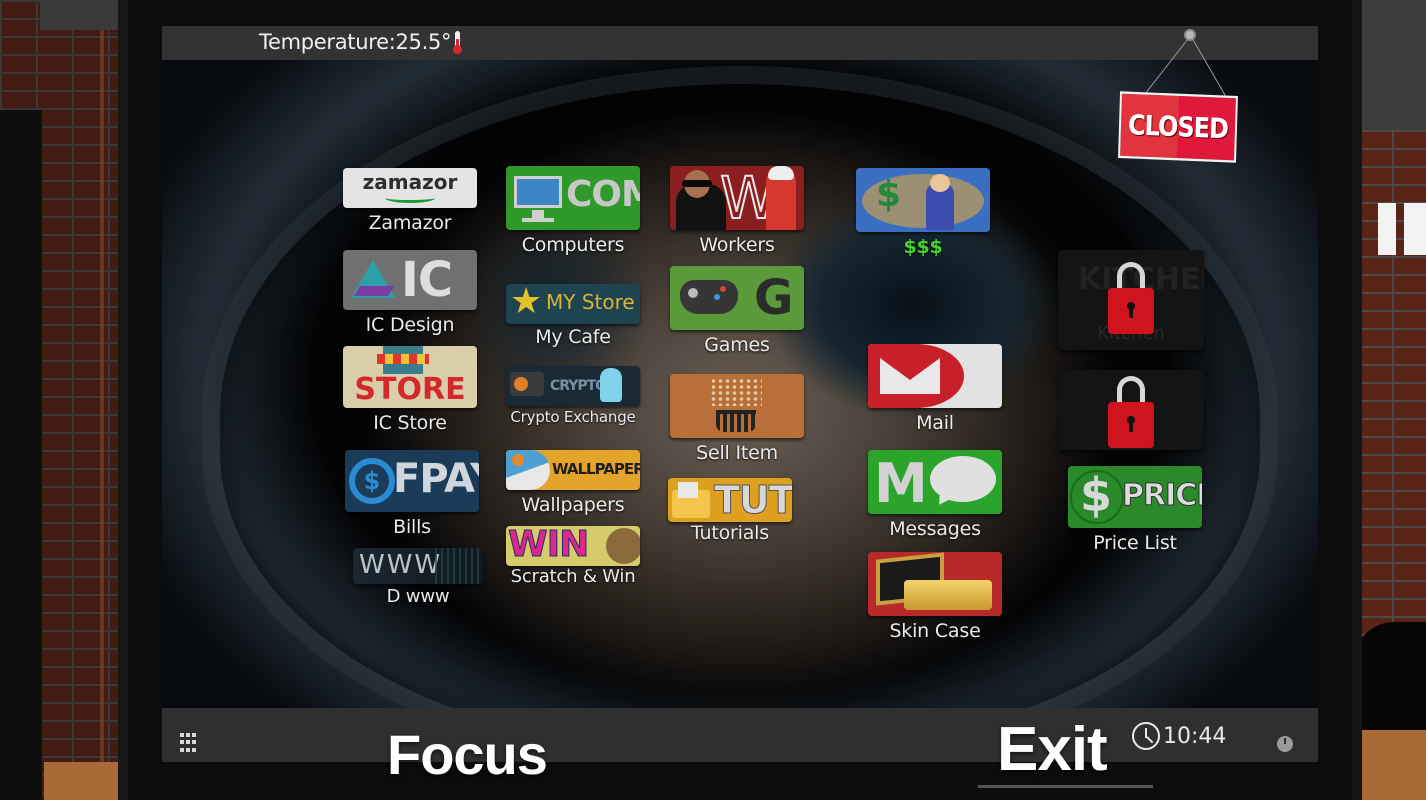 This screenshot has width=1426, height=800. I want to click on focus-button: Focus, so click(467, 754).